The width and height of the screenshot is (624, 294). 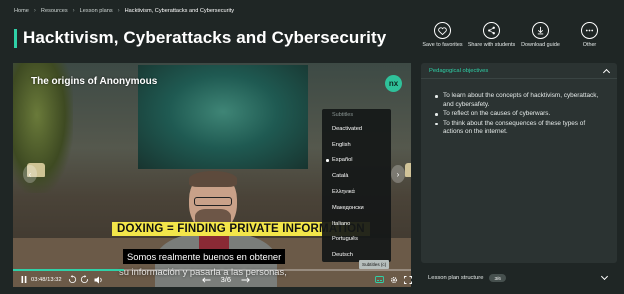 I want to click on lesson-plan-structure: Lesson plan structure 3/6, so click(x=519, y=278).